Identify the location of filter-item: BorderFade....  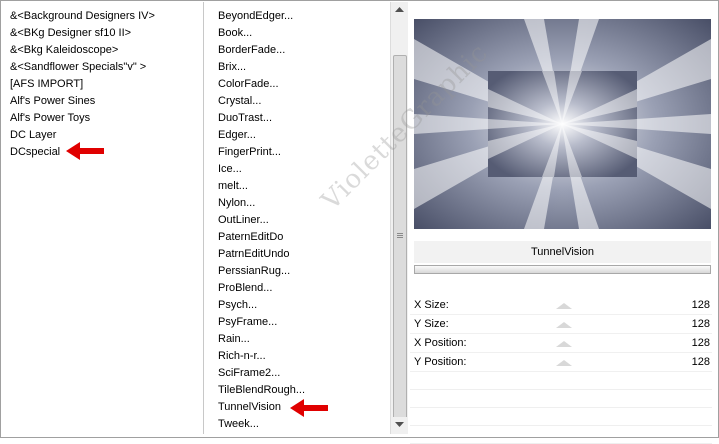
(251, 50).